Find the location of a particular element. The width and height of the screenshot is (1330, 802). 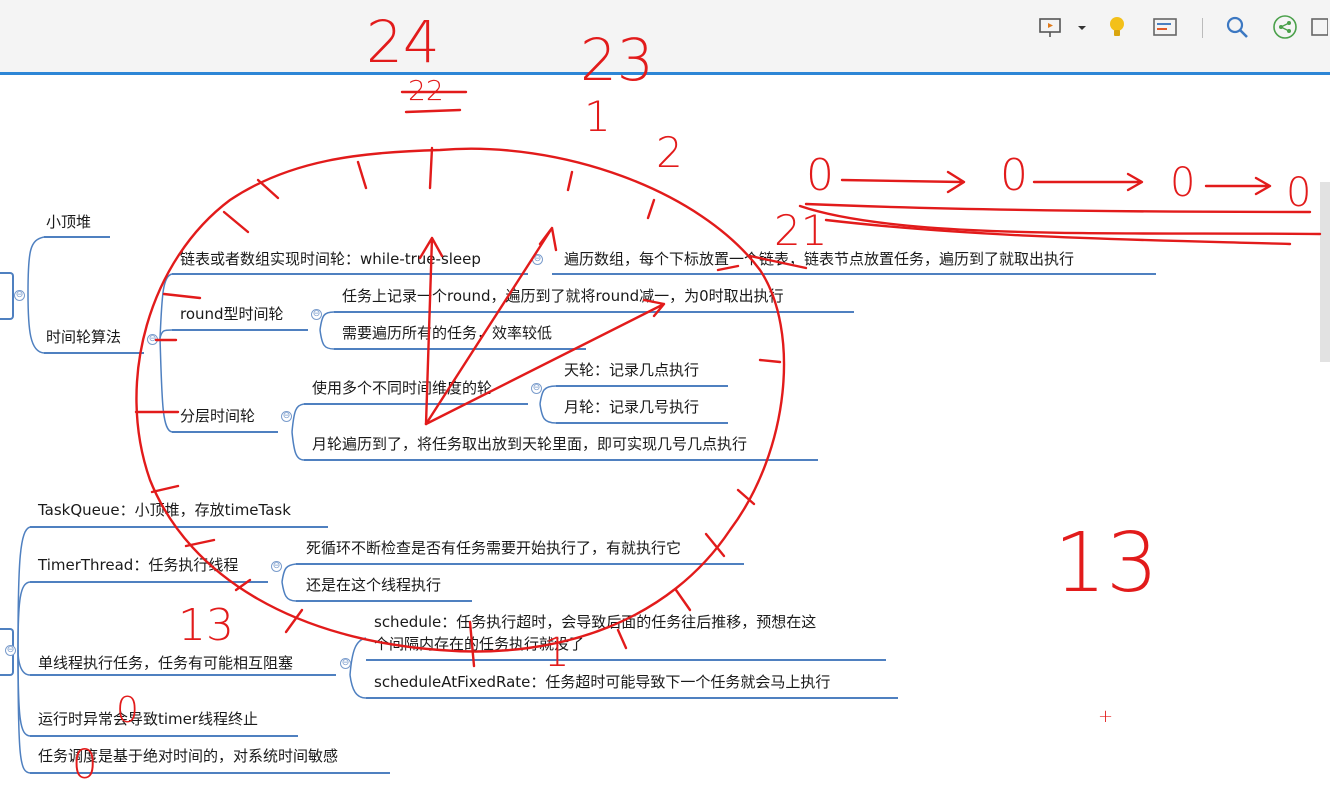

node-fixed-rate: scheduleAtFixedRate：任务超时可能导致下一个任务就会马上执行 is located at coordinates (602, 682).